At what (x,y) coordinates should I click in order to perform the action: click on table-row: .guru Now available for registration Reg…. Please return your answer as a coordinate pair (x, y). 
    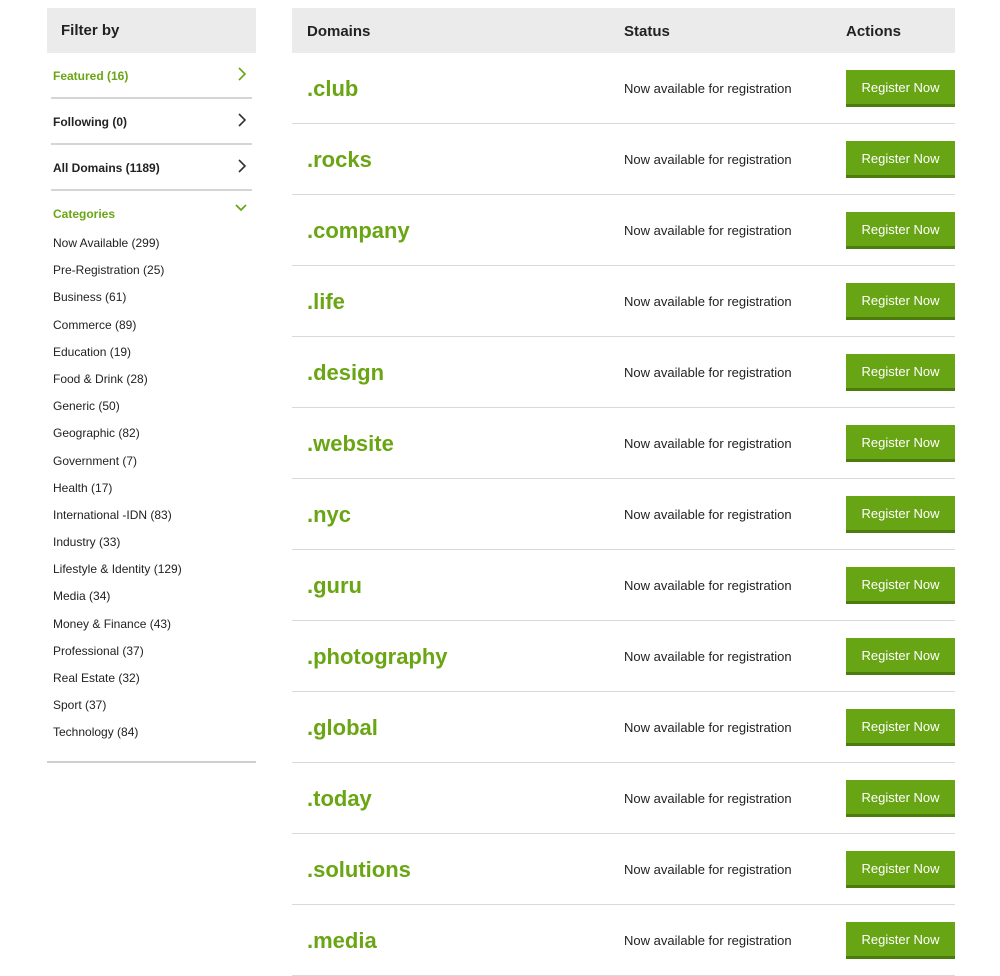
    Looking at the image, I should click on (623, 585).